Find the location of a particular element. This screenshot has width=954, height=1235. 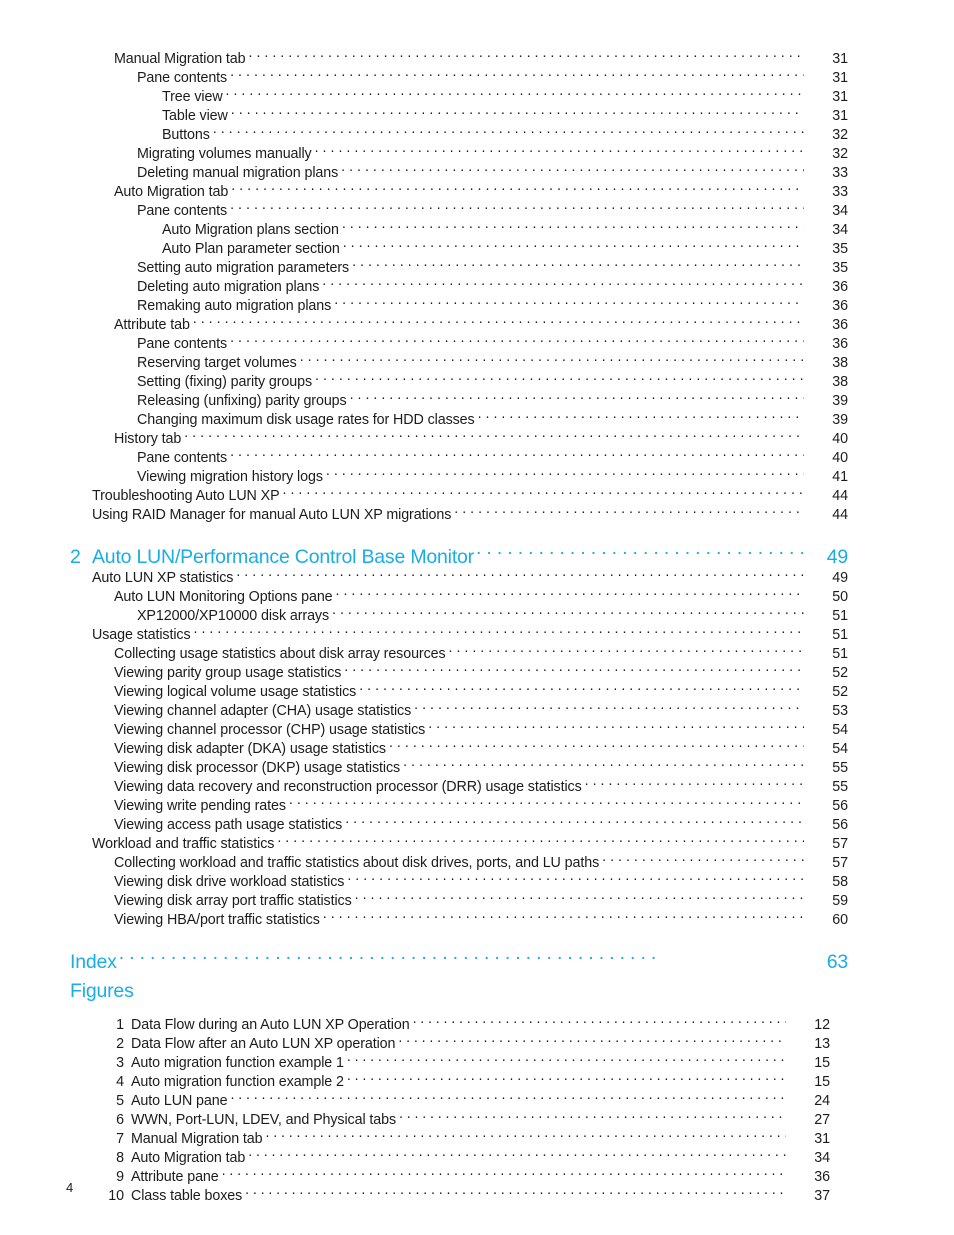

figure-number: 4 is located at coordinates (120, 1082).